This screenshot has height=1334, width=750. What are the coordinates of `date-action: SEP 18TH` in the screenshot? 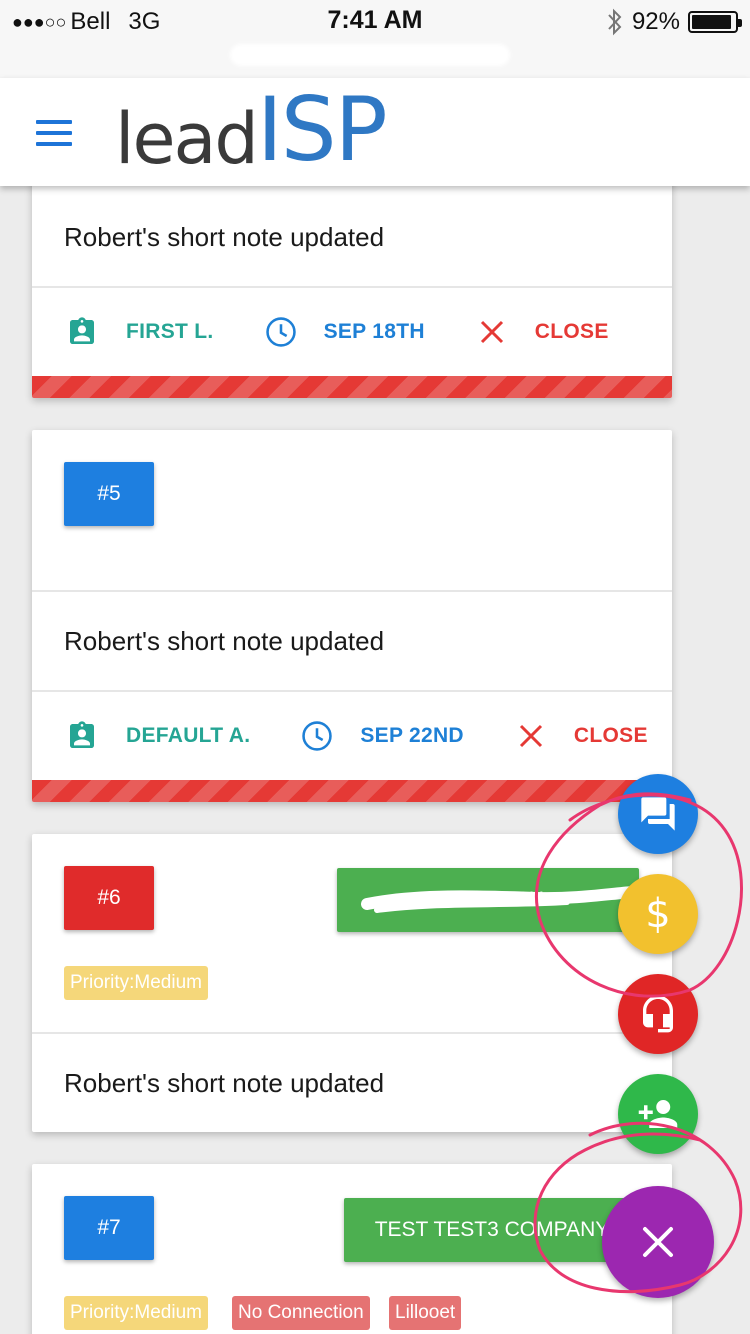 It's located at (344, 332).